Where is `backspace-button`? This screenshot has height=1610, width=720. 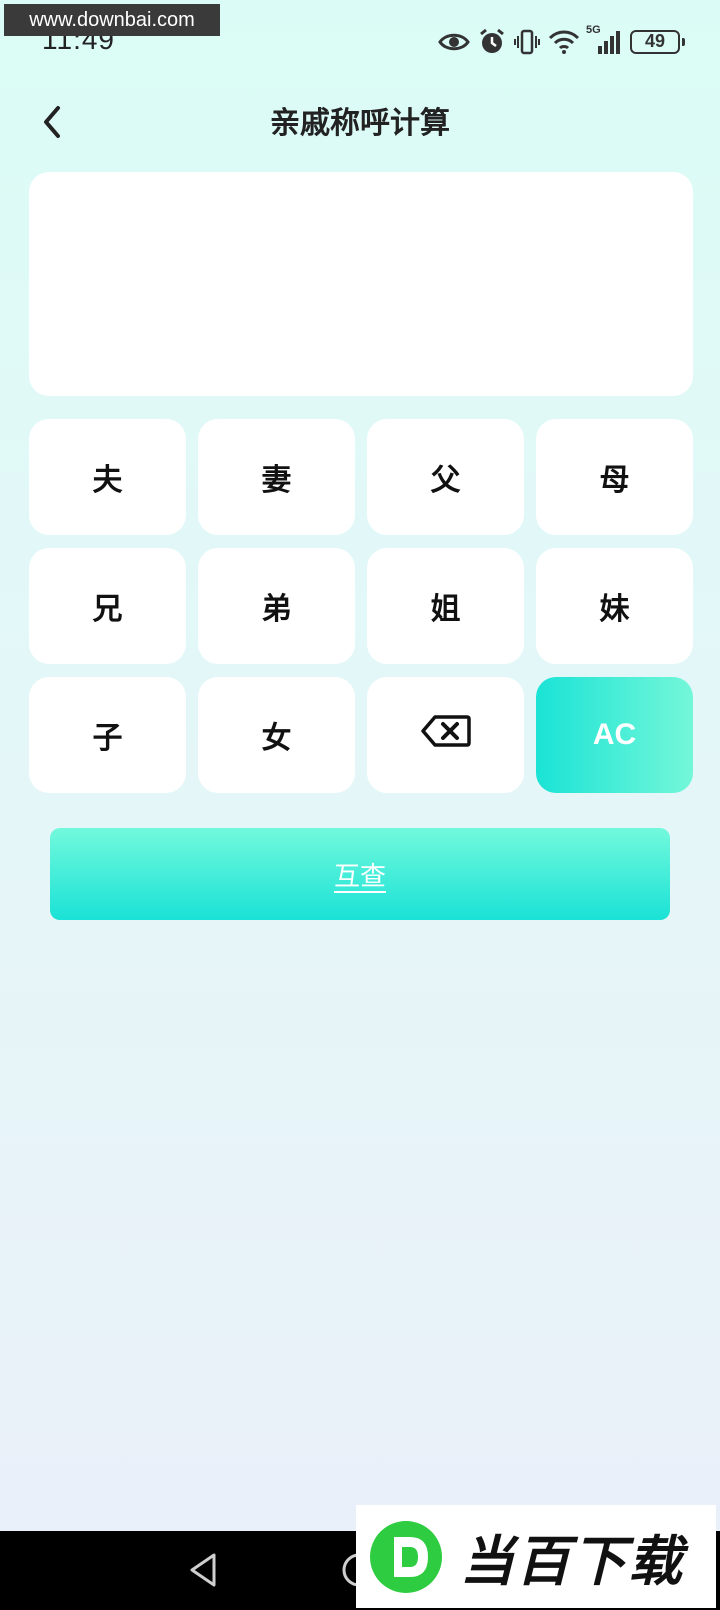 backspace-button is located at coordinates (445, 735).